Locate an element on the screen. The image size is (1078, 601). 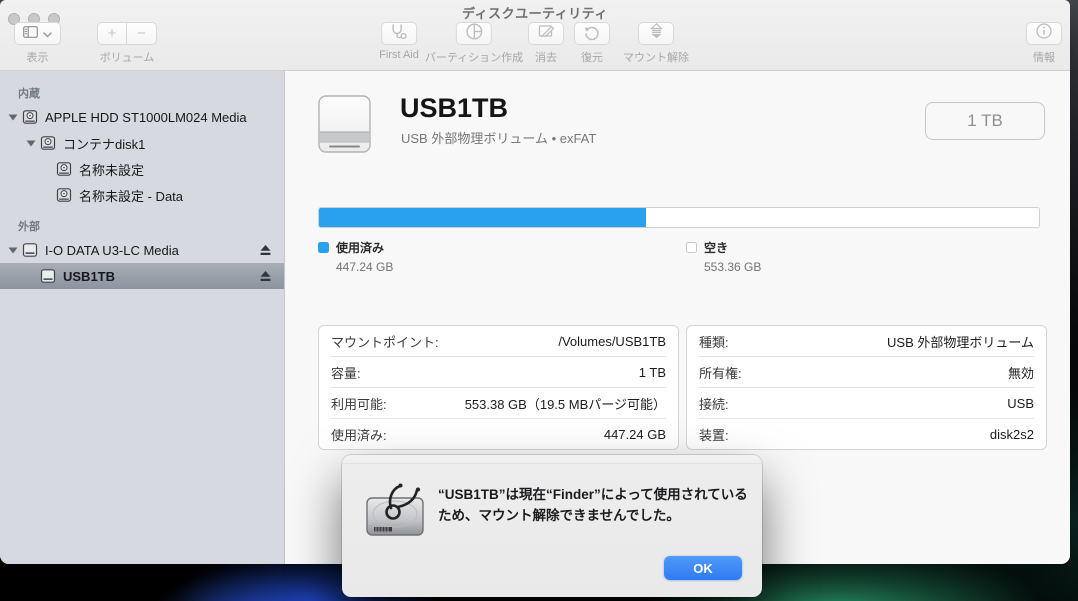
volume-subtitle: USB 外部物理ボリューム • exFAT is located at coordinates (499, 138).